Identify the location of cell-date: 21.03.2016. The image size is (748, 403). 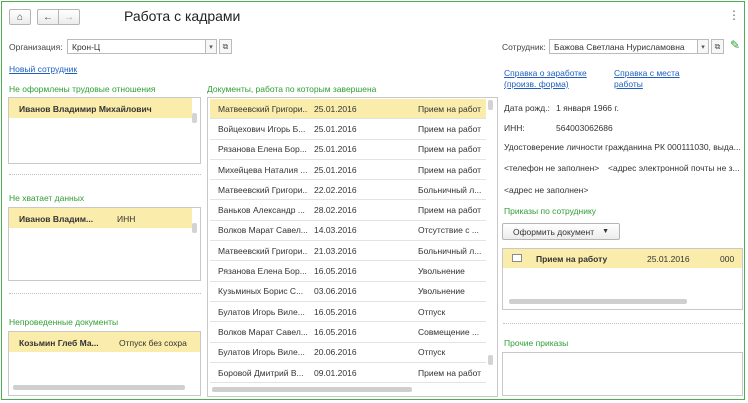
(359, 251).